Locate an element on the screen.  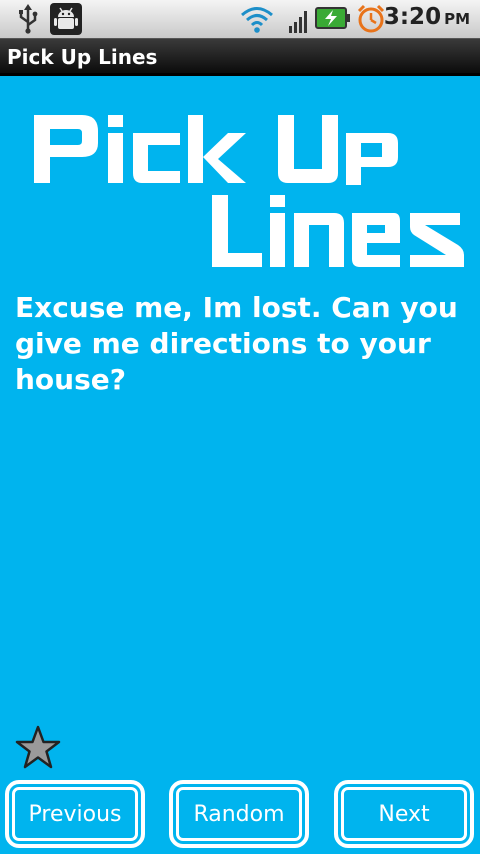
android-debug-icon is located at coordinates (66, 19).